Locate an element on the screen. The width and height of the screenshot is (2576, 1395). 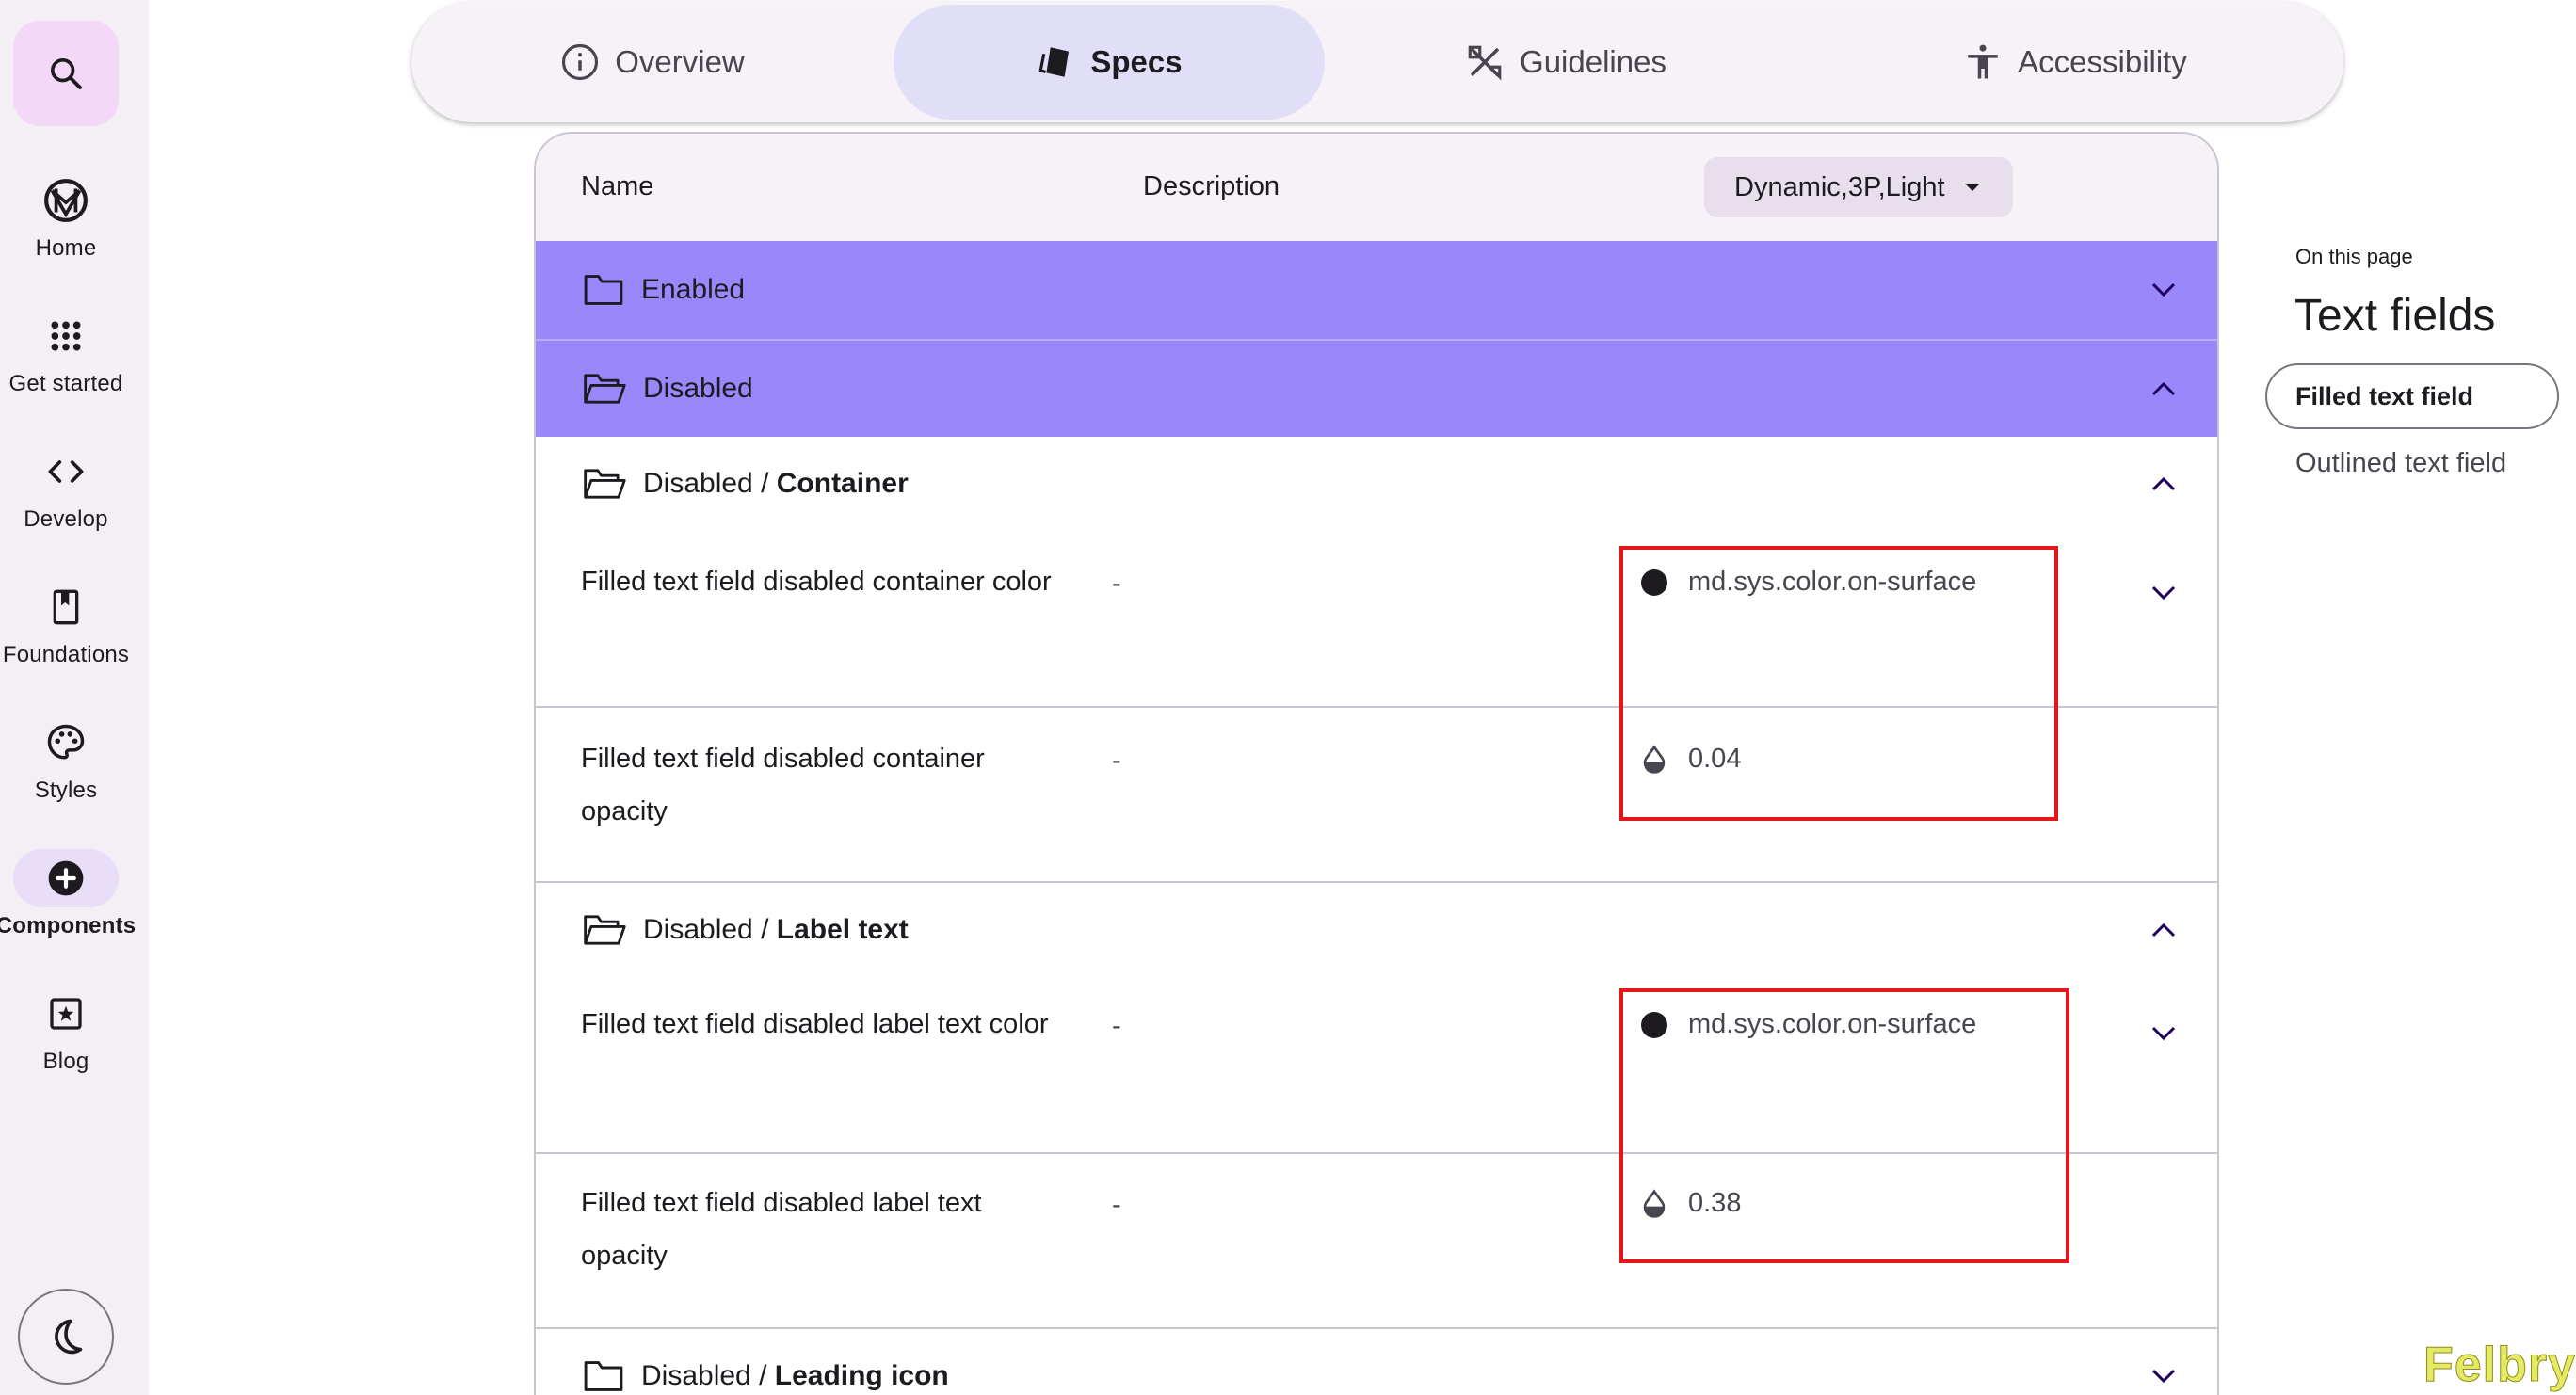
tab-specs: Specs is located at coordinates (1109, 62).